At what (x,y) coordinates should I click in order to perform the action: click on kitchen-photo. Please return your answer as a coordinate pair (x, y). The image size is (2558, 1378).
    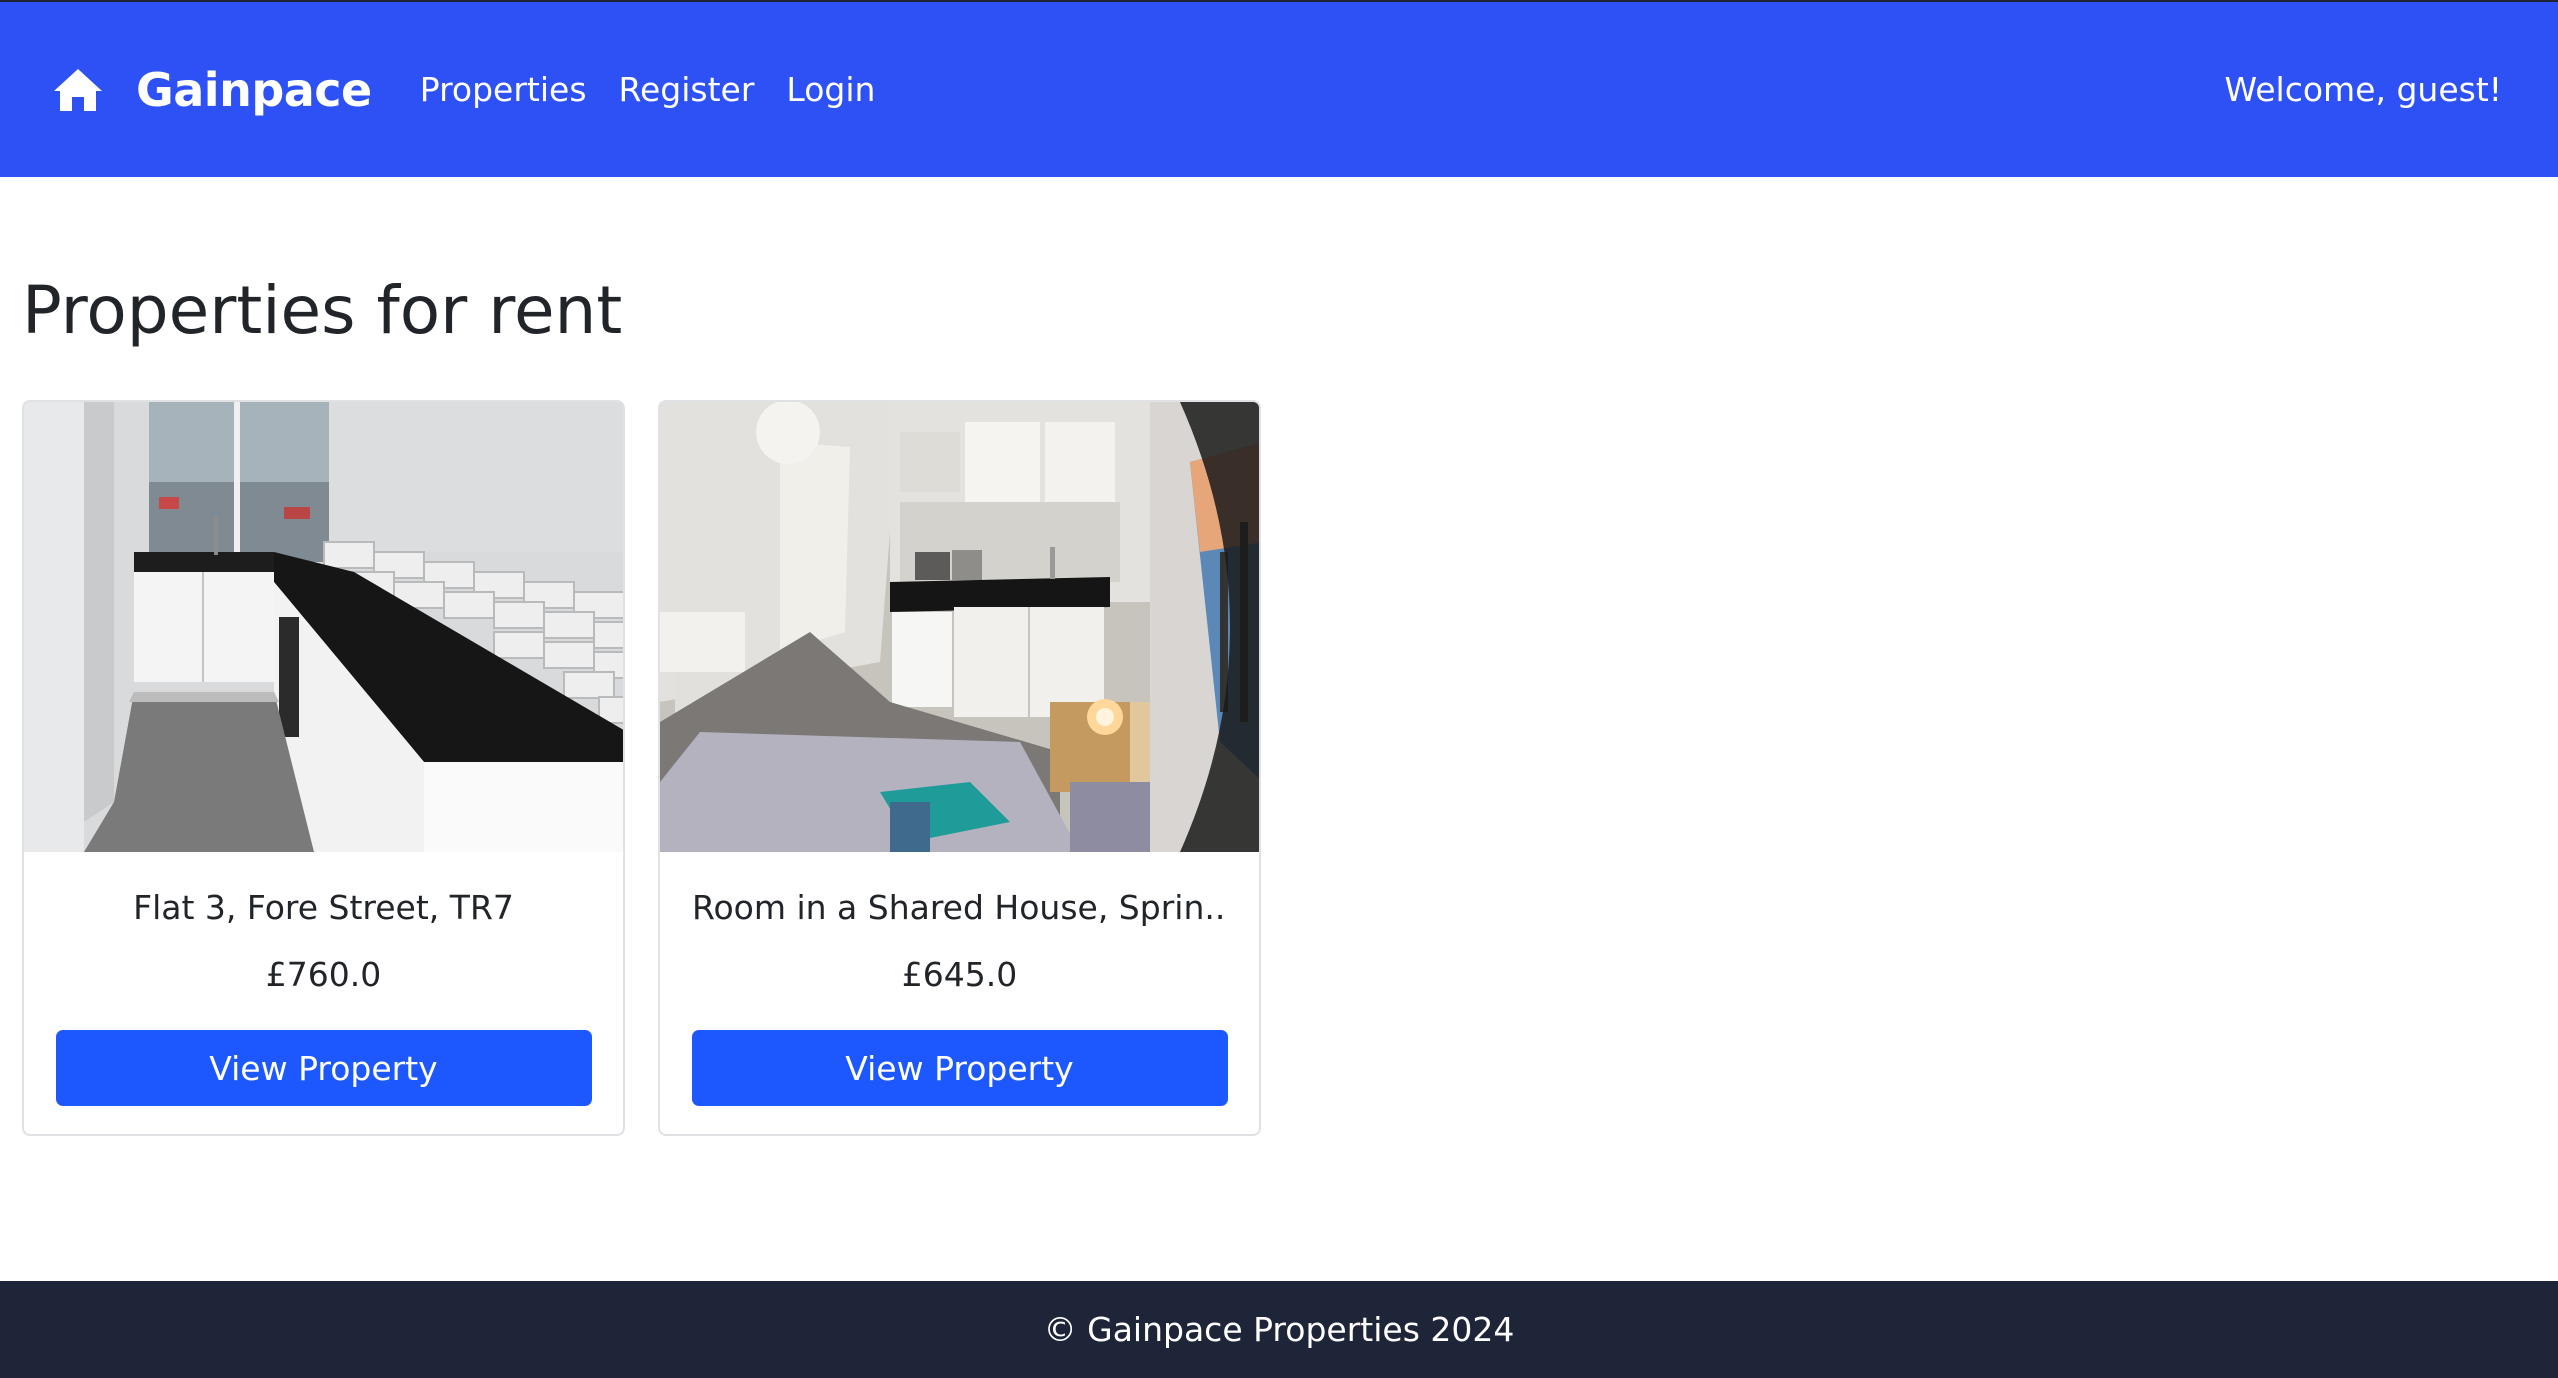
    Looking at the image, I should click on (323, 627).